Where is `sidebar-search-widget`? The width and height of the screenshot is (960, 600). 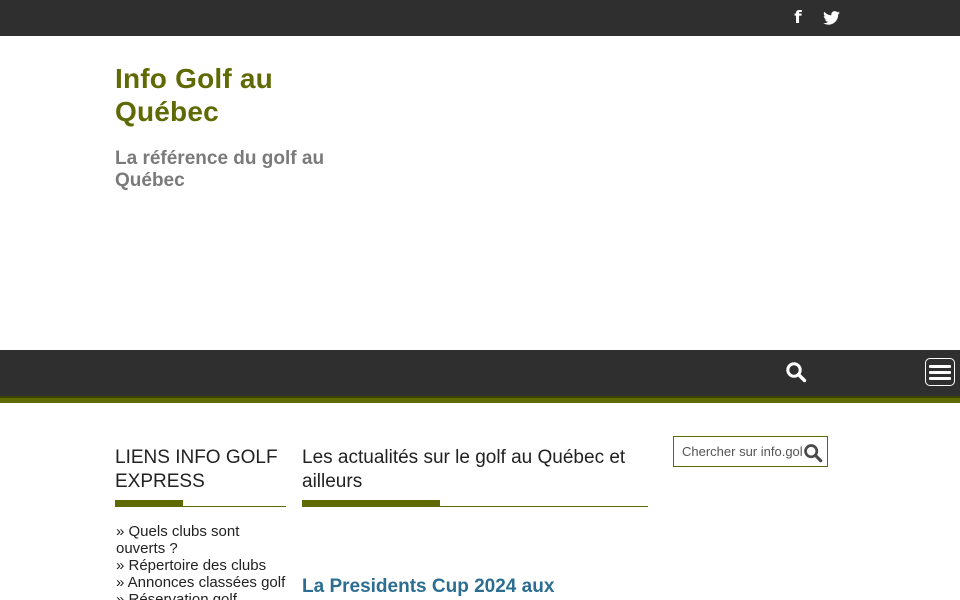
sidebar-search-widget is located at coordinates (750, 451).